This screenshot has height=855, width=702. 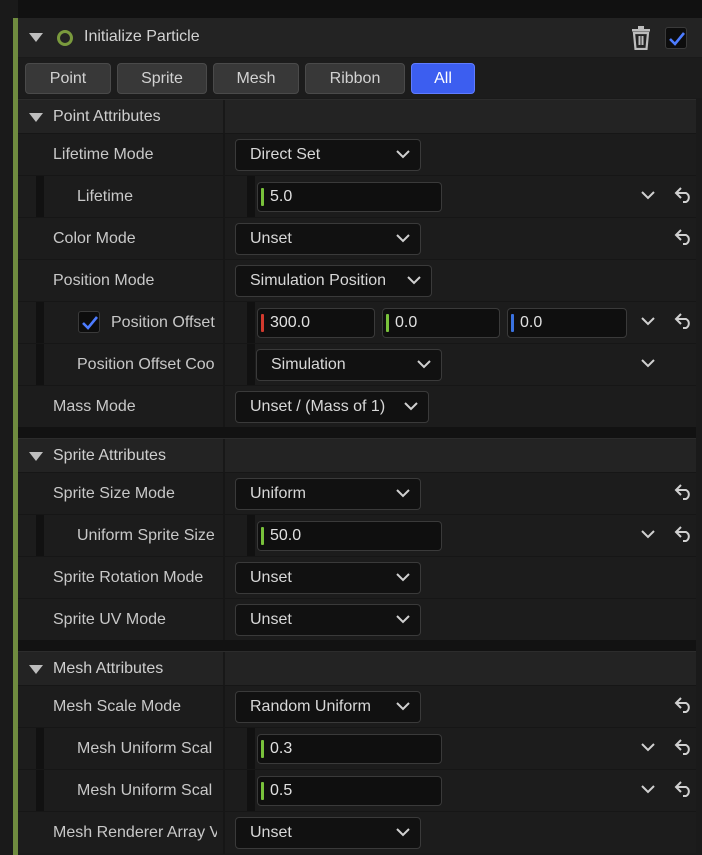 I want to click on section-point-attributes: Point Attributes, so click(x=357, y=116).